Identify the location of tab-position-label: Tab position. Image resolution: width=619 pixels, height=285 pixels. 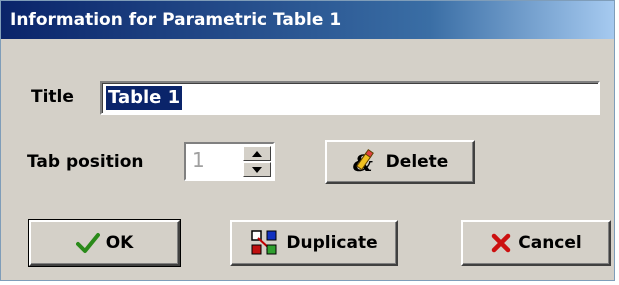
(85, 162).